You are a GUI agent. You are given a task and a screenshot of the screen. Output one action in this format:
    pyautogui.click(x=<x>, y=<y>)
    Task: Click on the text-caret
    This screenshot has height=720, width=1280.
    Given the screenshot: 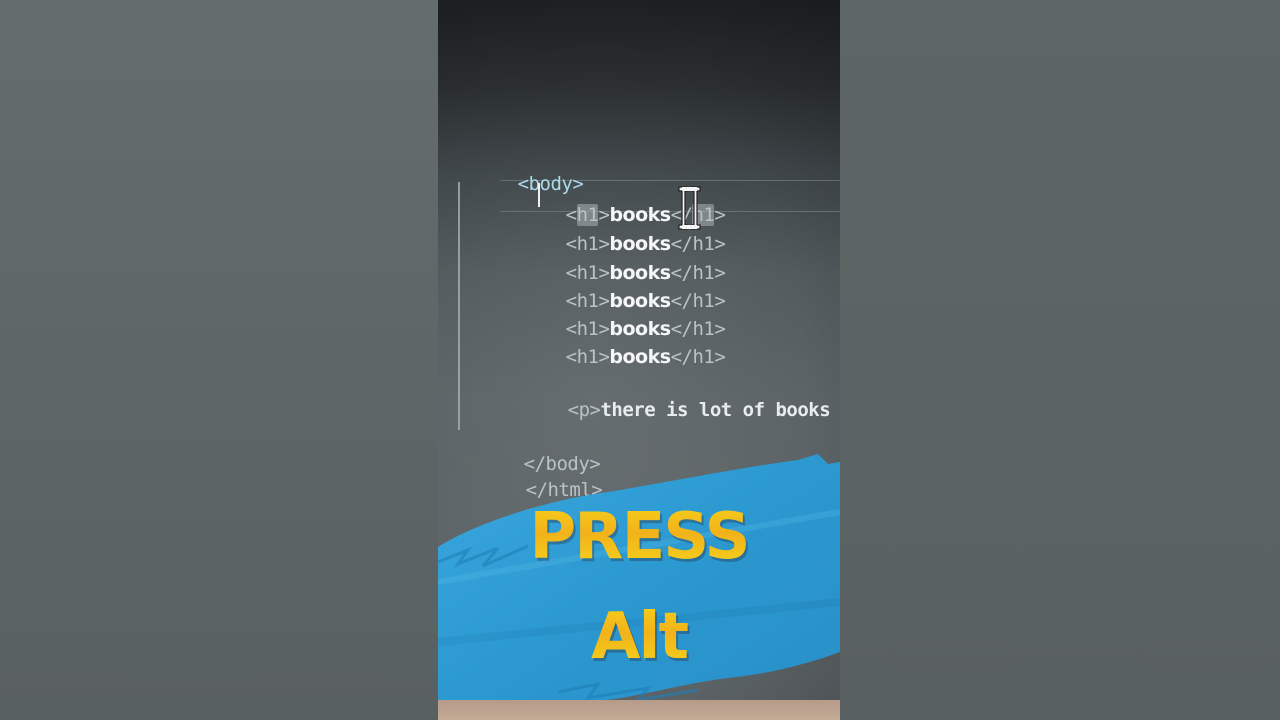 What is the action you would take?
    pyautogui.click(x=539, y=195)
    